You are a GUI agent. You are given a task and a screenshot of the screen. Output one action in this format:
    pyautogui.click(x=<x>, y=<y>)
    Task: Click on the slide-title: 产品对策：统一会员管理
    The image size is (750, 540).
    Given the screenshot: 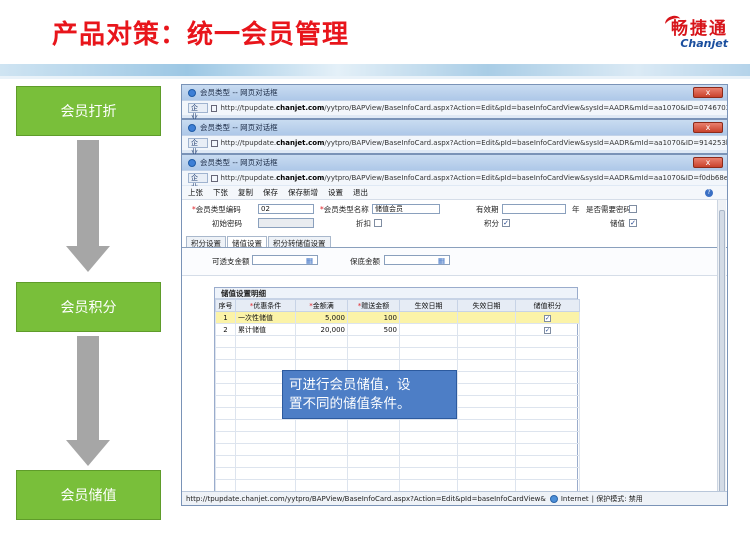 What is the action you would take?
    pyautogui.click(x=201, y=35)
    